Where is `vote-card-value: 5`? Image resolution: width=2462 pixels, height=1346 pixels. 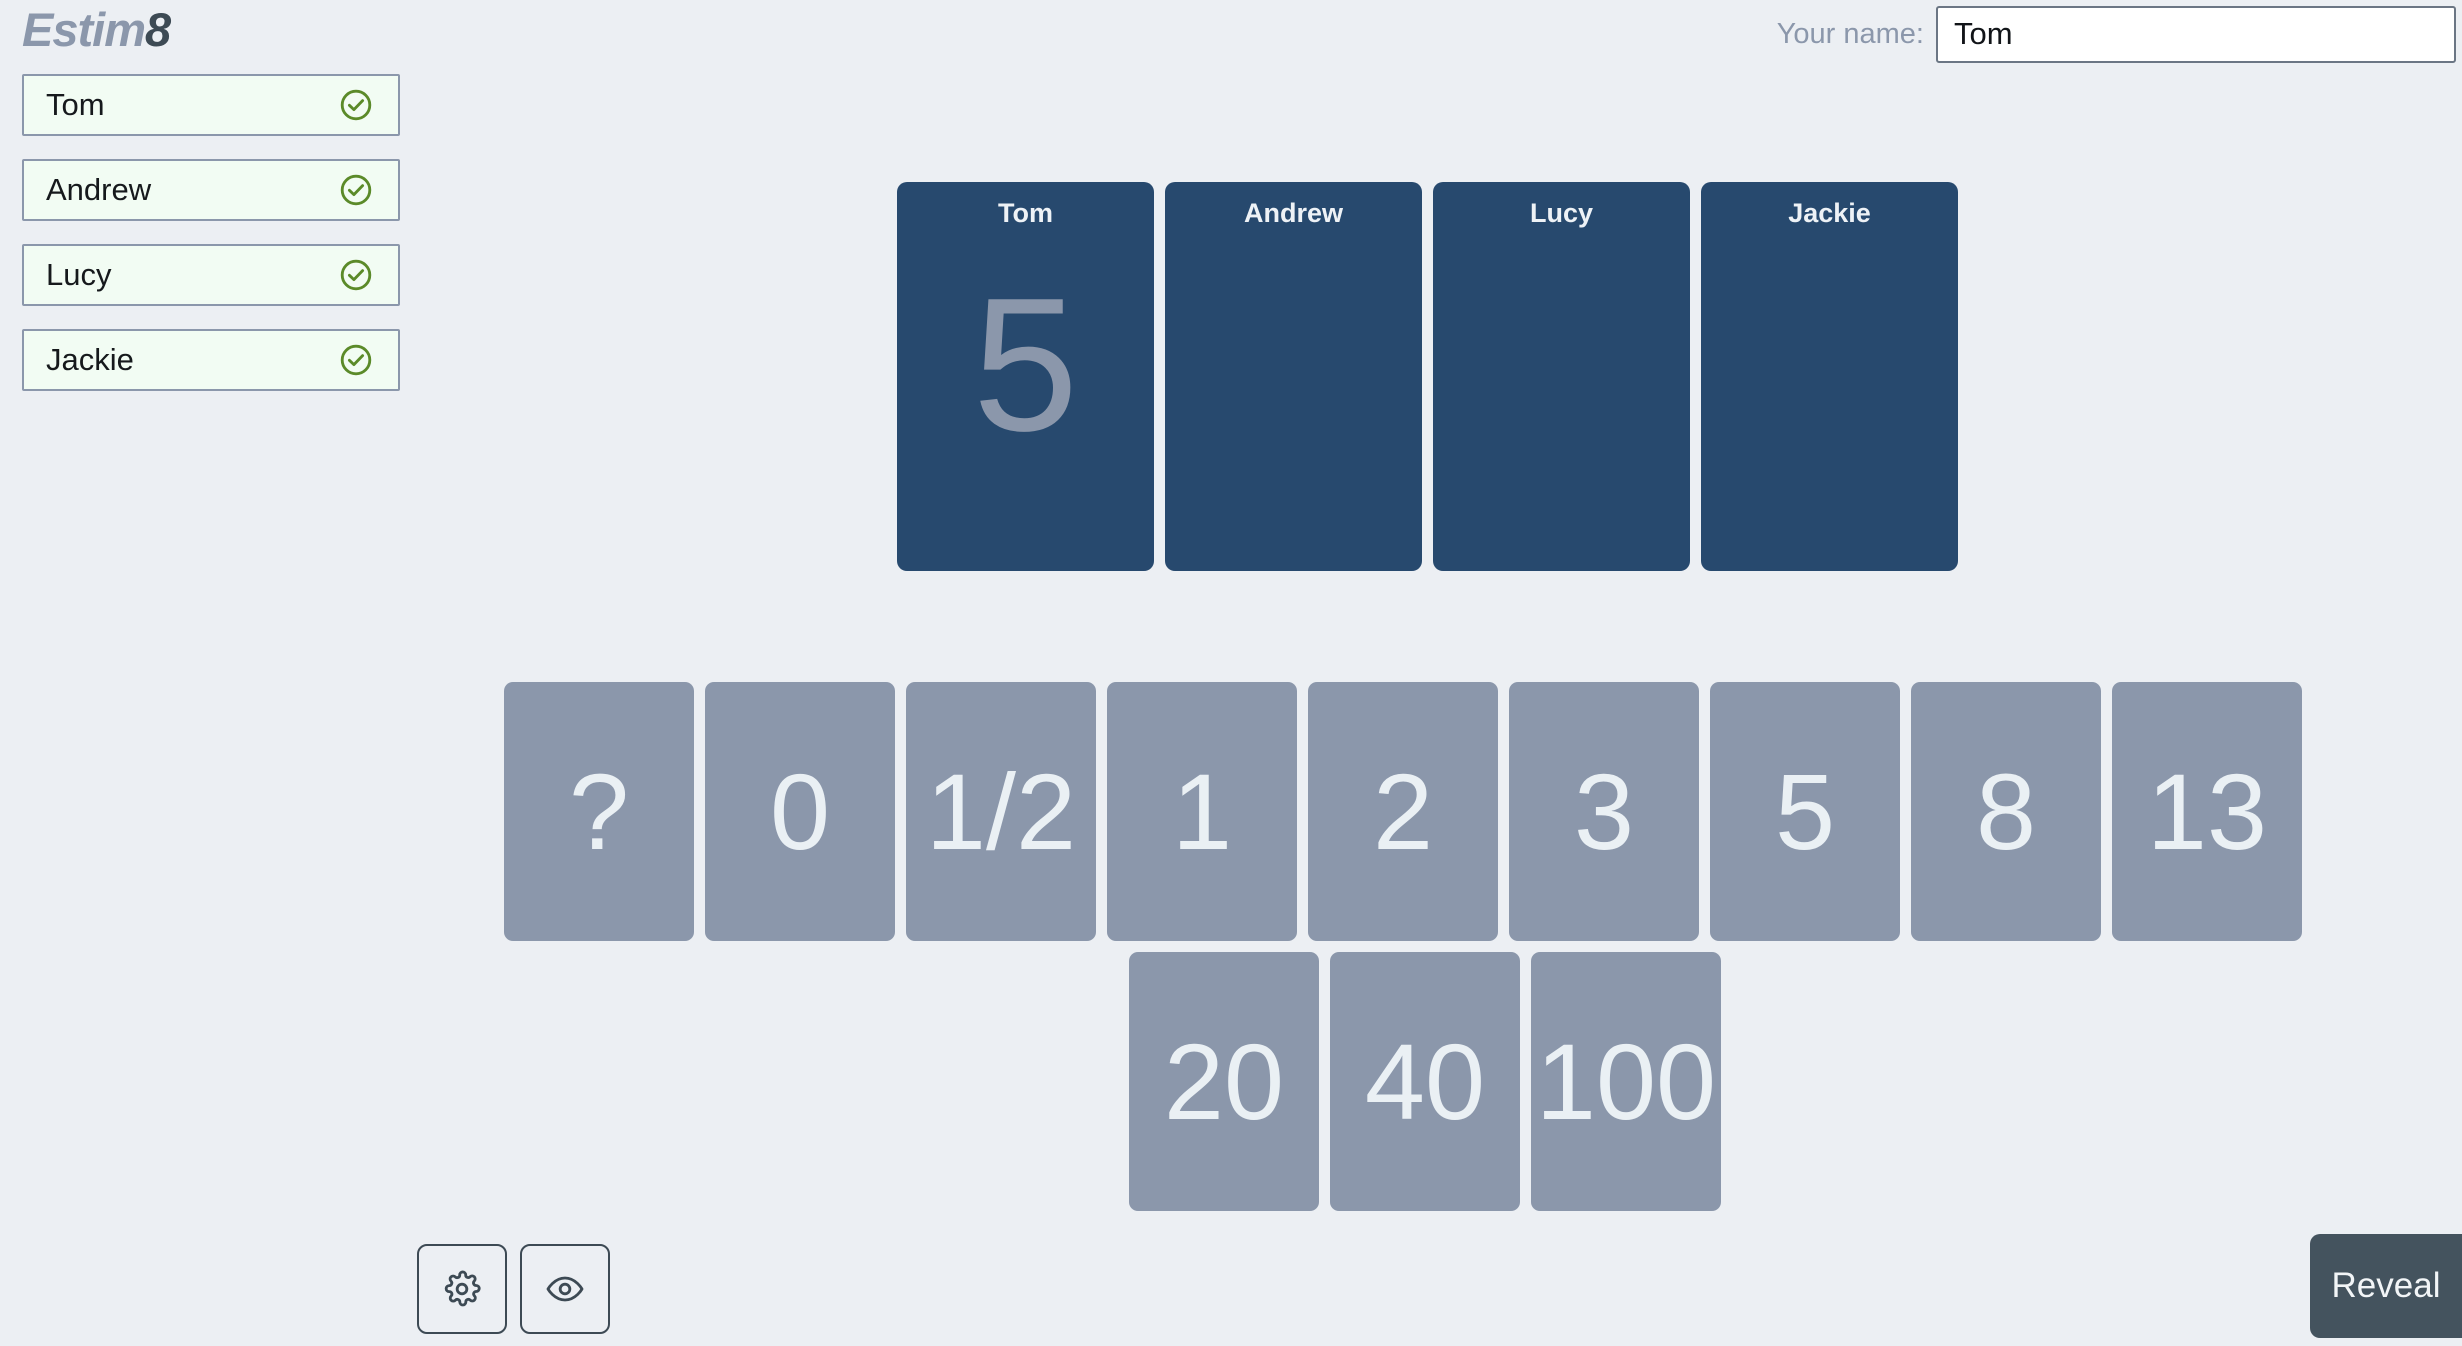
vote-card-value: 5 is located at coordinates (1025, 364).